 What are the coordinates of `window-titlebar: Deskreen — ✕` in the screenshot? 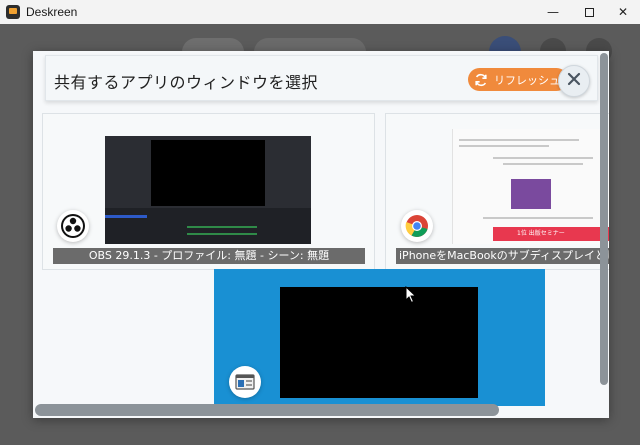 It's located at (320, 12).